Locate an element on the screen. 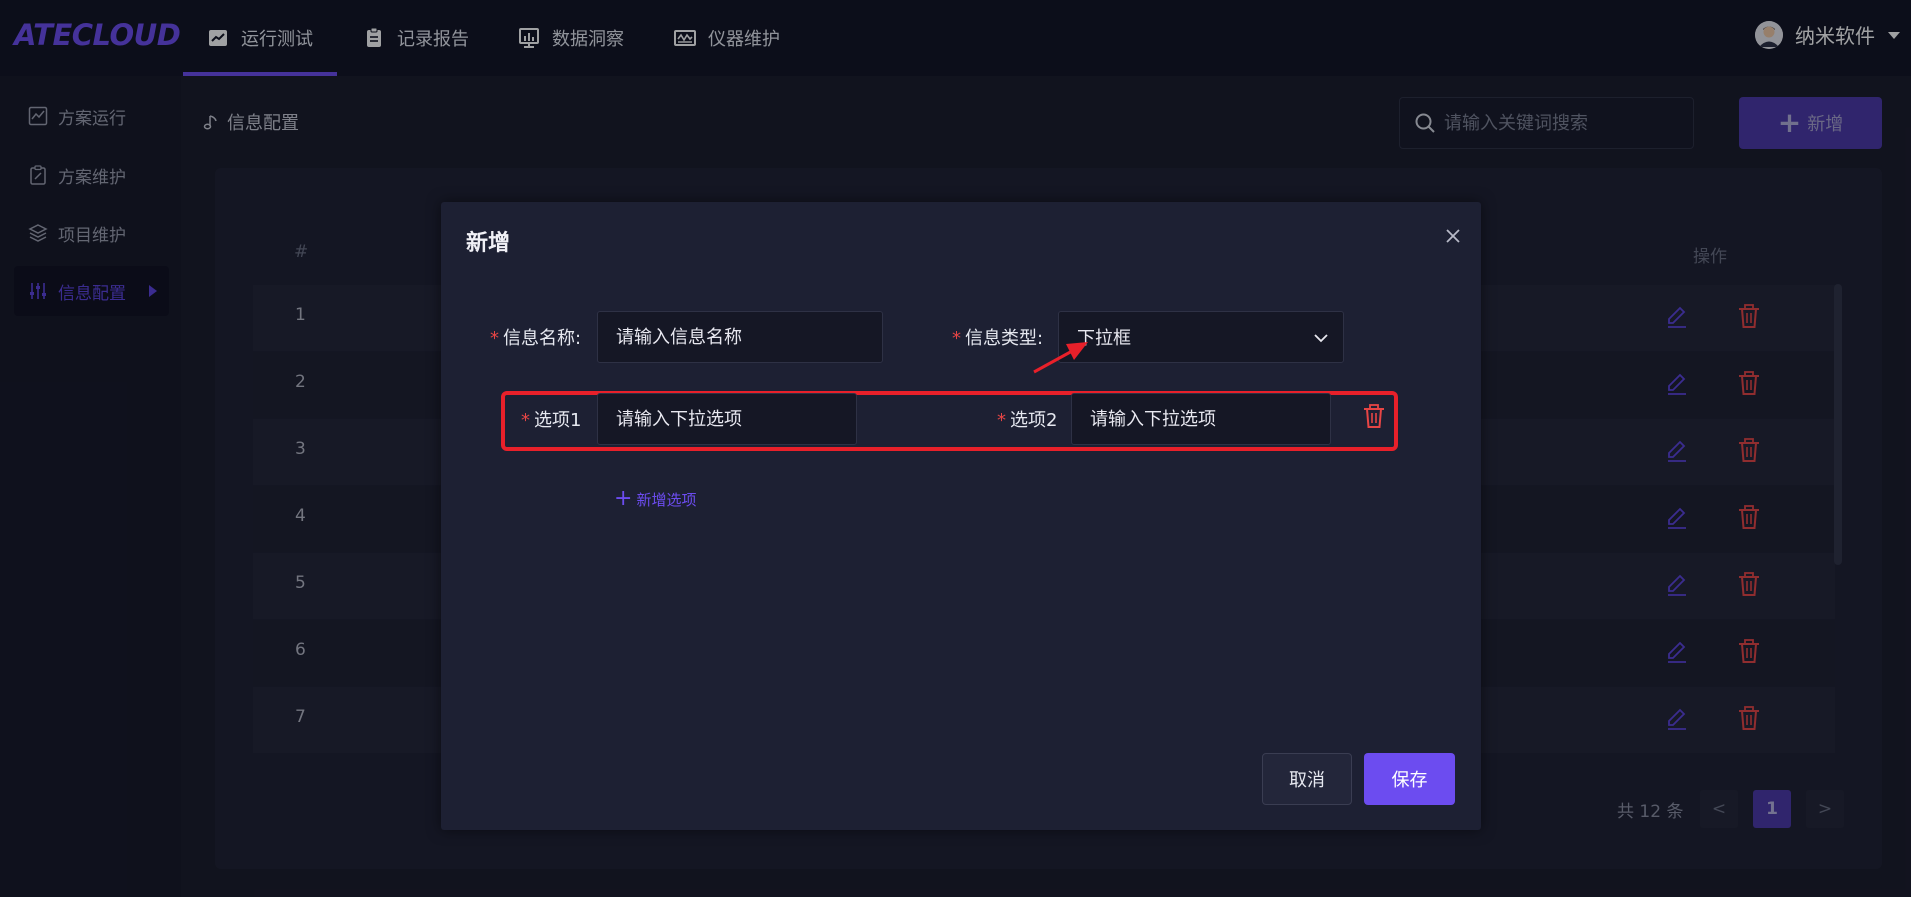 The image size is (1911, 897). info-type-select: 下拉框 is located at coordinates (1201, 337).